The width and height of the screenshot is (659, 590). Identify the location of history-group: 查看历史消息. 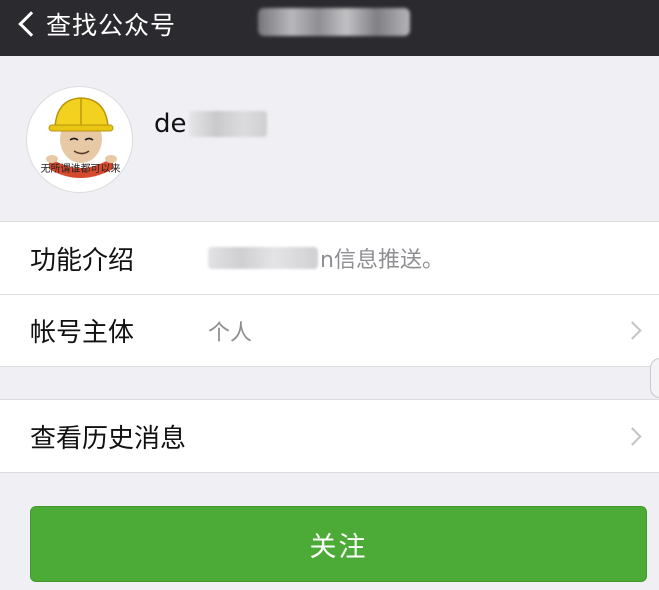
(329, 436).